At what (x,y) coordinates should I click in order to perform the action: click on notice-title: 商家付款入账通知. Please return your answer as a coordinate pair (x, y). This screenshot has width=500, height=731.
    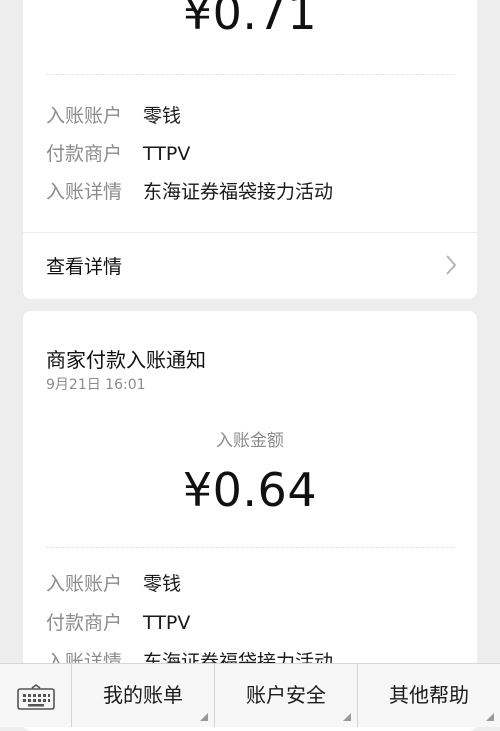
    Looking at the image, I should click on (126, 360).